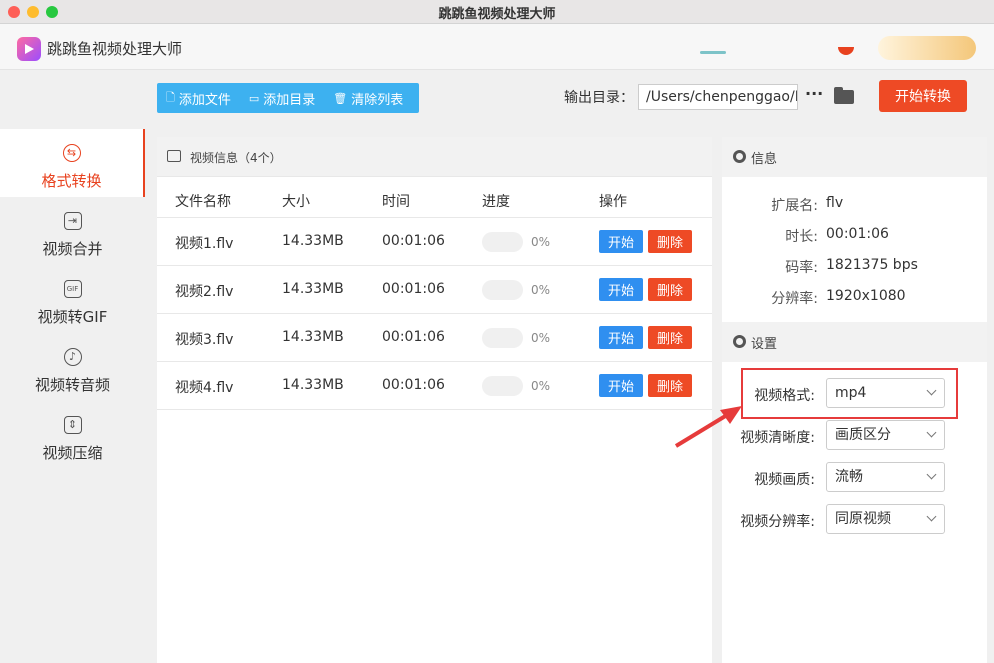  Describe the element at coordinates (801, 268) in the screenshot. I see `info-key: 码率:` at that location.